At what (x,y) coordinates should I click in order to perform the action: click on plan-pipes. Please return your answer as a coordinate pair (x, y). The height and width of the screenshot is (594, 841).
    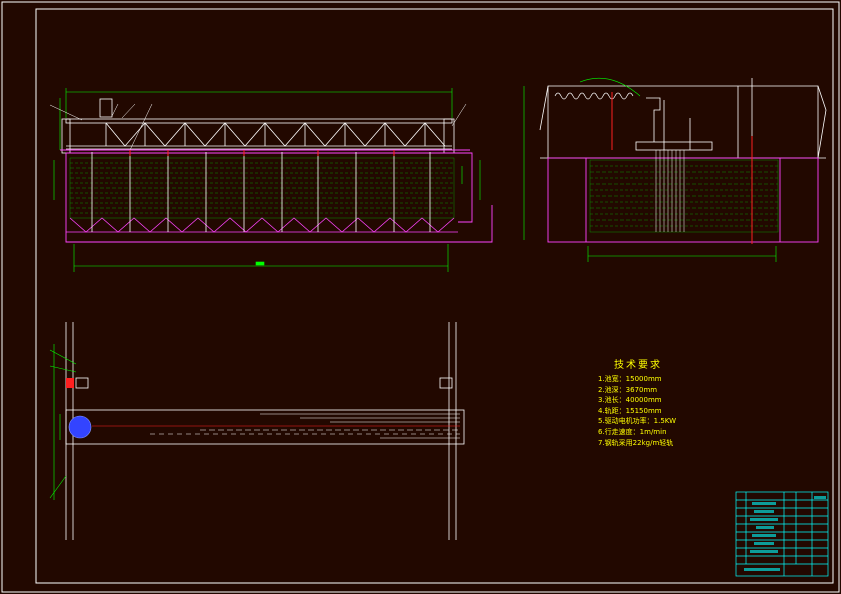
    Looking at the image, I should click on (276, 426).